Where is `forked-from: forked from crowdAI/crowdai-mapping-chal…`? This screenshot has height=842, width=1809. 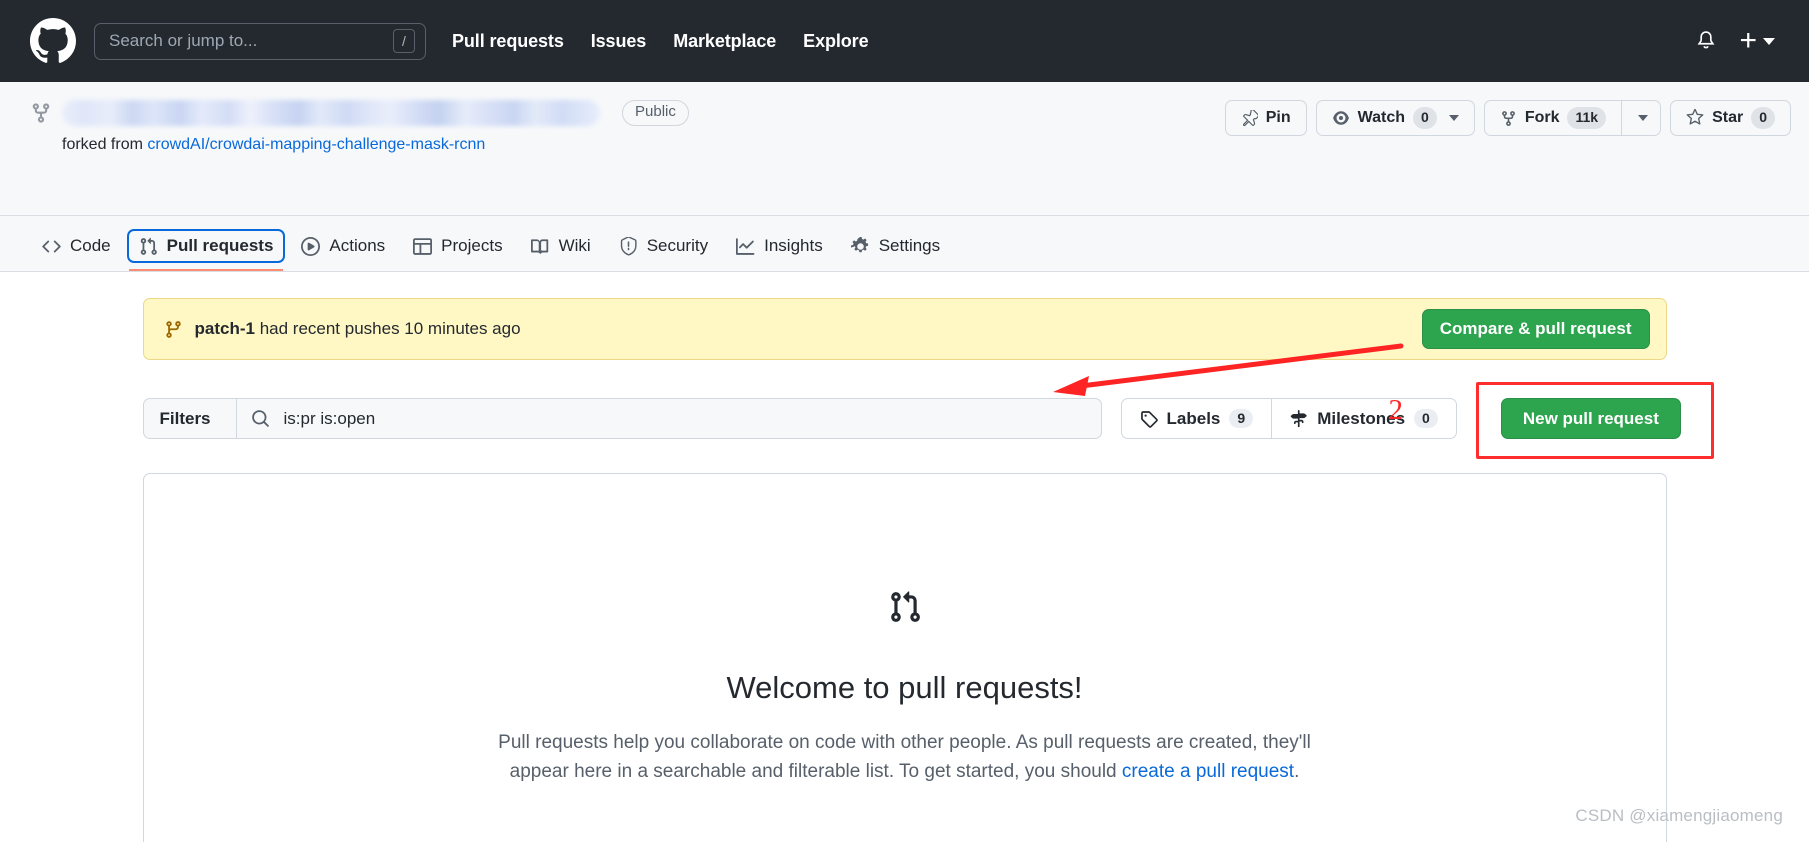 forked-from: forked from crowdAI/crowdai-mapping-chal… is located at coordinates (905, 145).